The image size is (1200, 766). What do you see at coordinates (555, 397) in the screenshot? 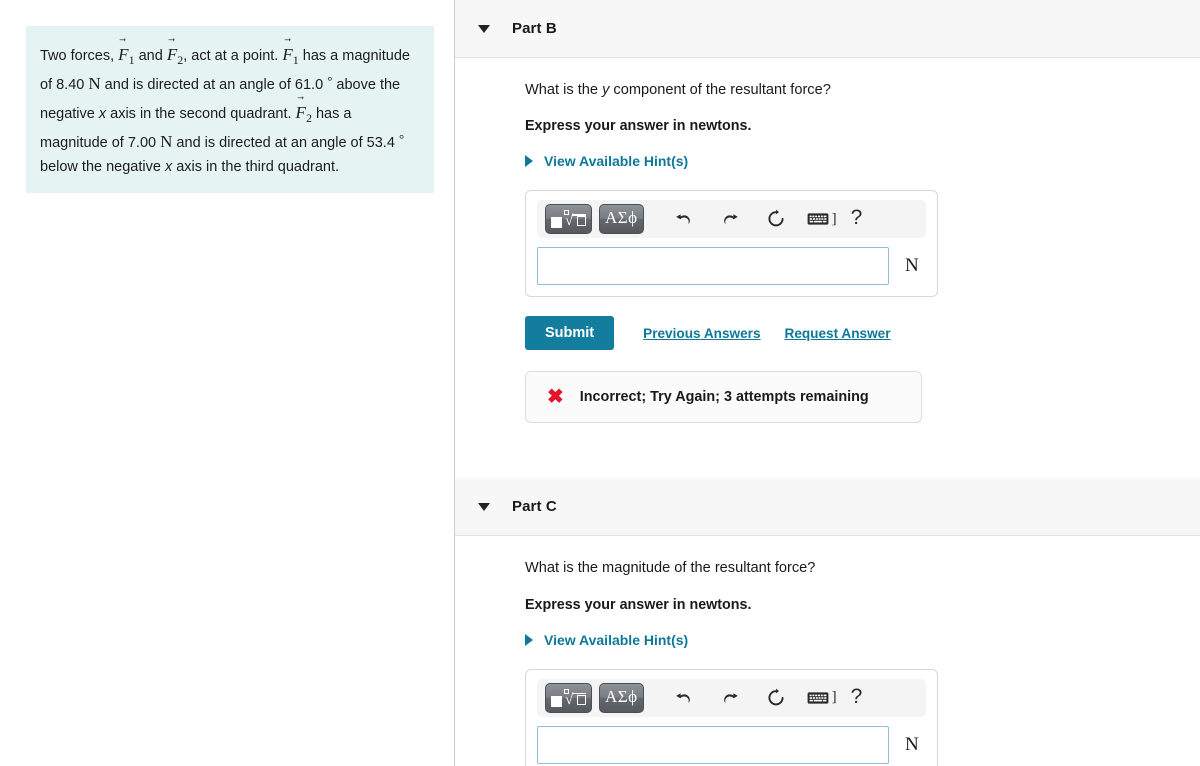
I see `error-x-icon: ✖` at bounding box center [555, 397].